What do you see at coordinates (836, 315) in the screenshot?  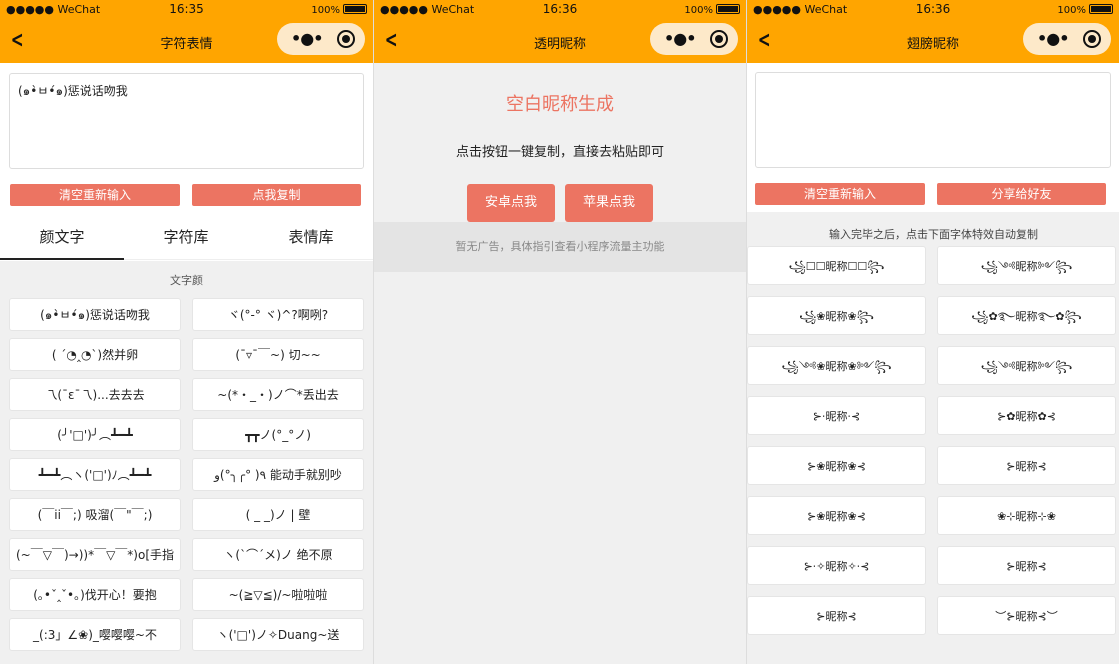 I see `nickname-style-item: ꧁❀昵称❀꧂` at bounding box center [836, 315].